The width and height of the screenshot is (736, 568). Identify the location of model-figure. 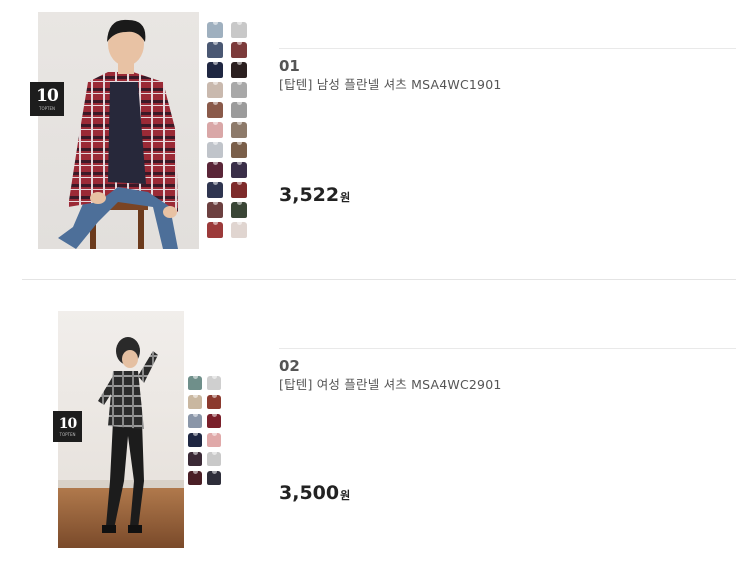
(118, 134).